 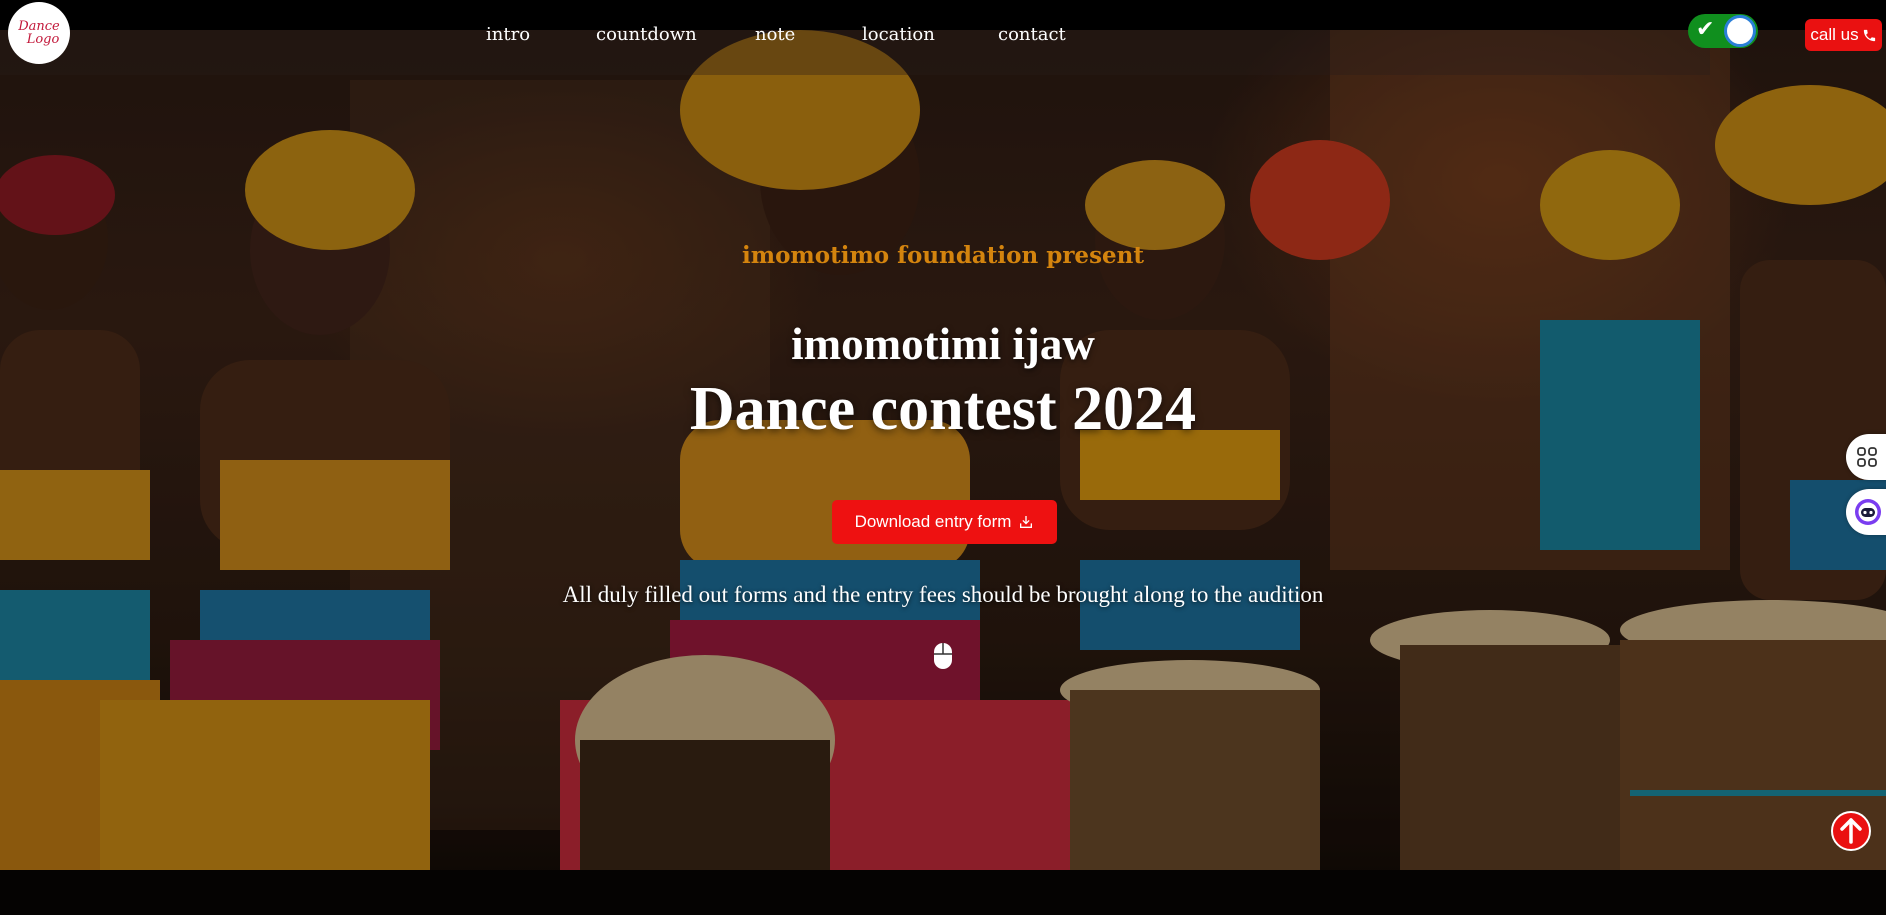 What do you see at coordinates (1740, 31) in the screenshot?
I see `toggle-knob` at bounding box center [1740, 31].